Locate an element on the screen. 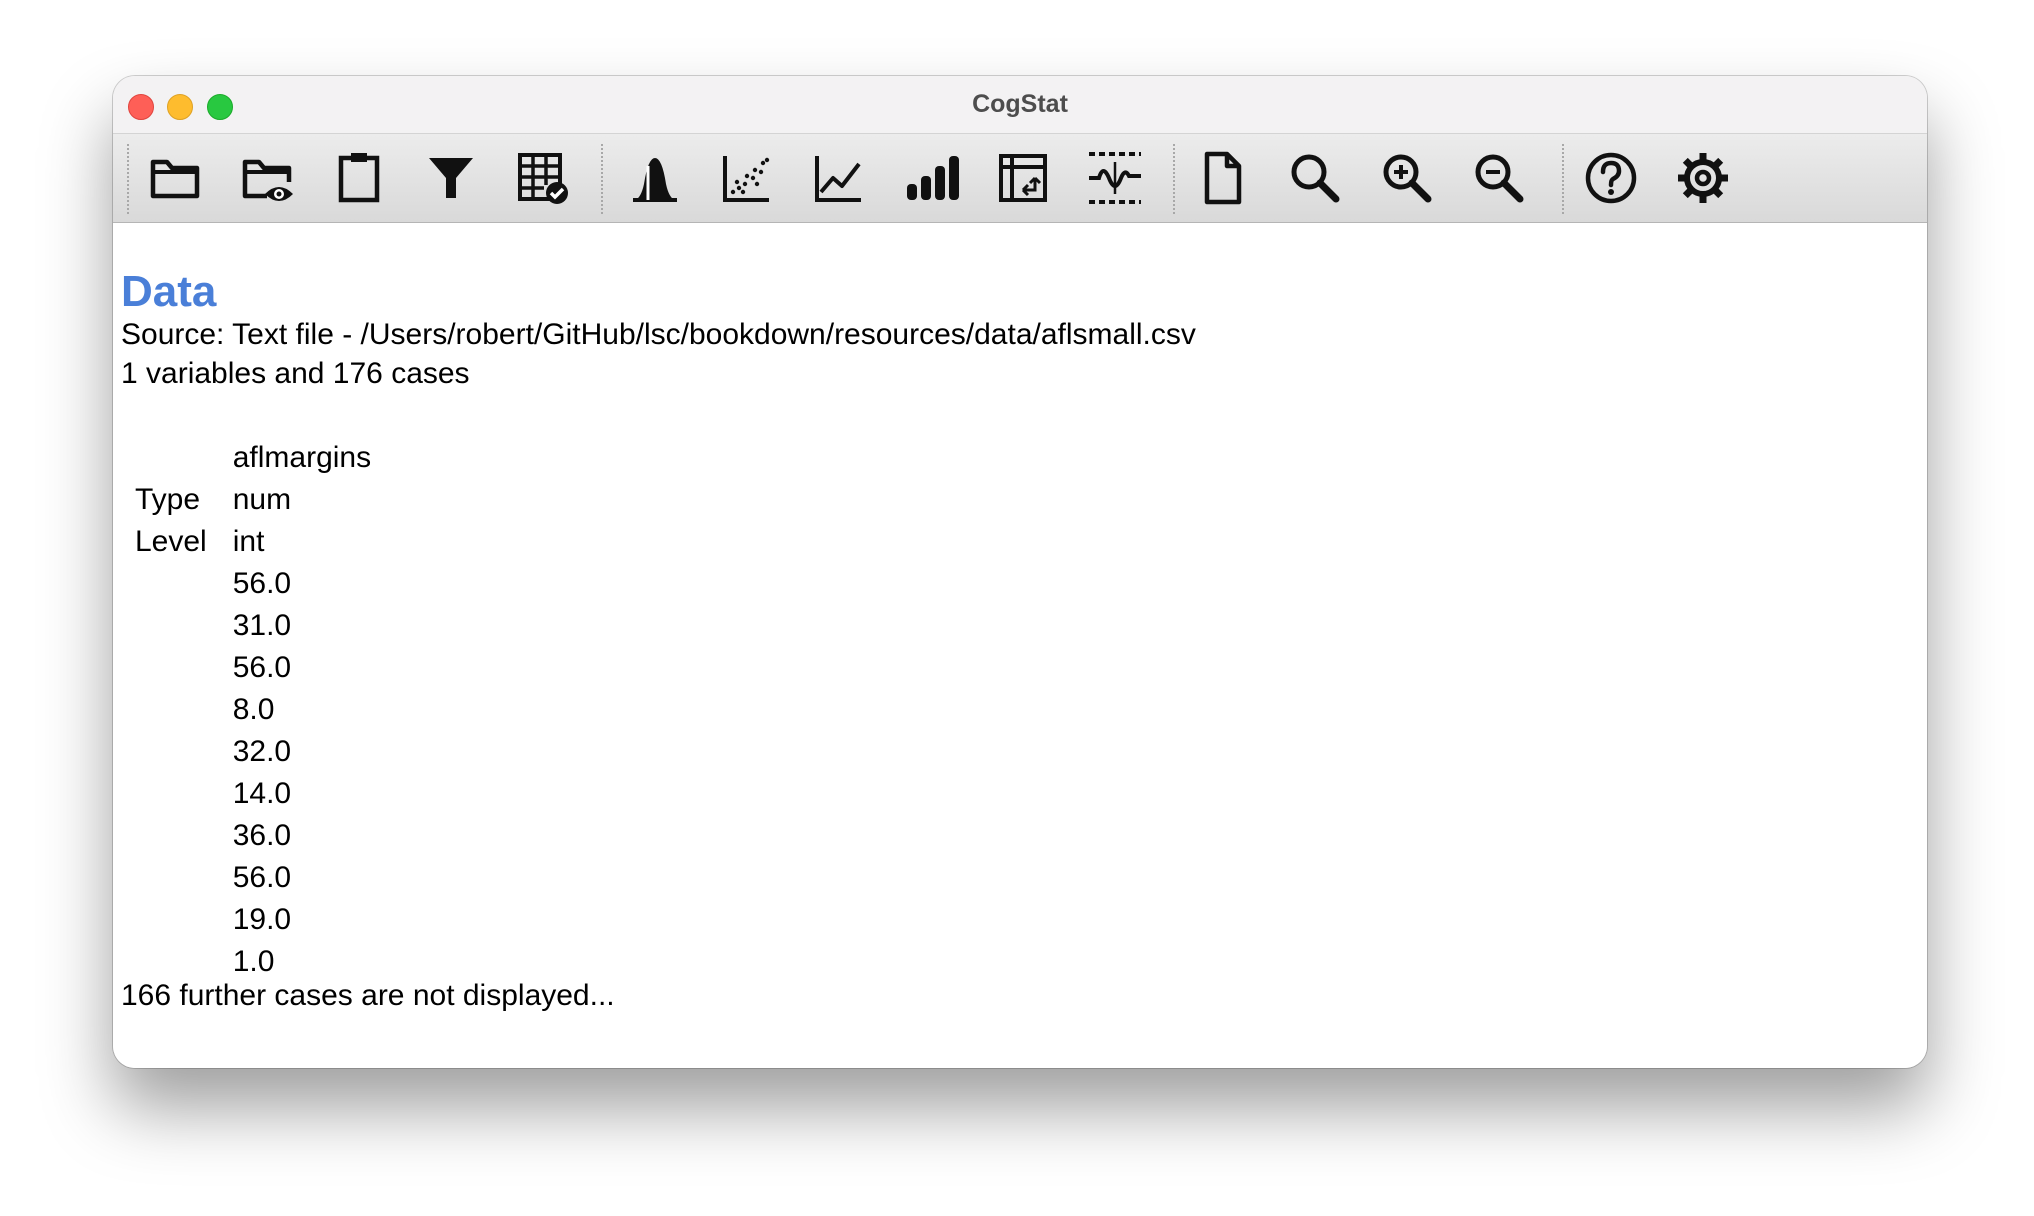 The width and height of the screenshot is (2034, 1216). help-button is located at coordinates (1611, 178).